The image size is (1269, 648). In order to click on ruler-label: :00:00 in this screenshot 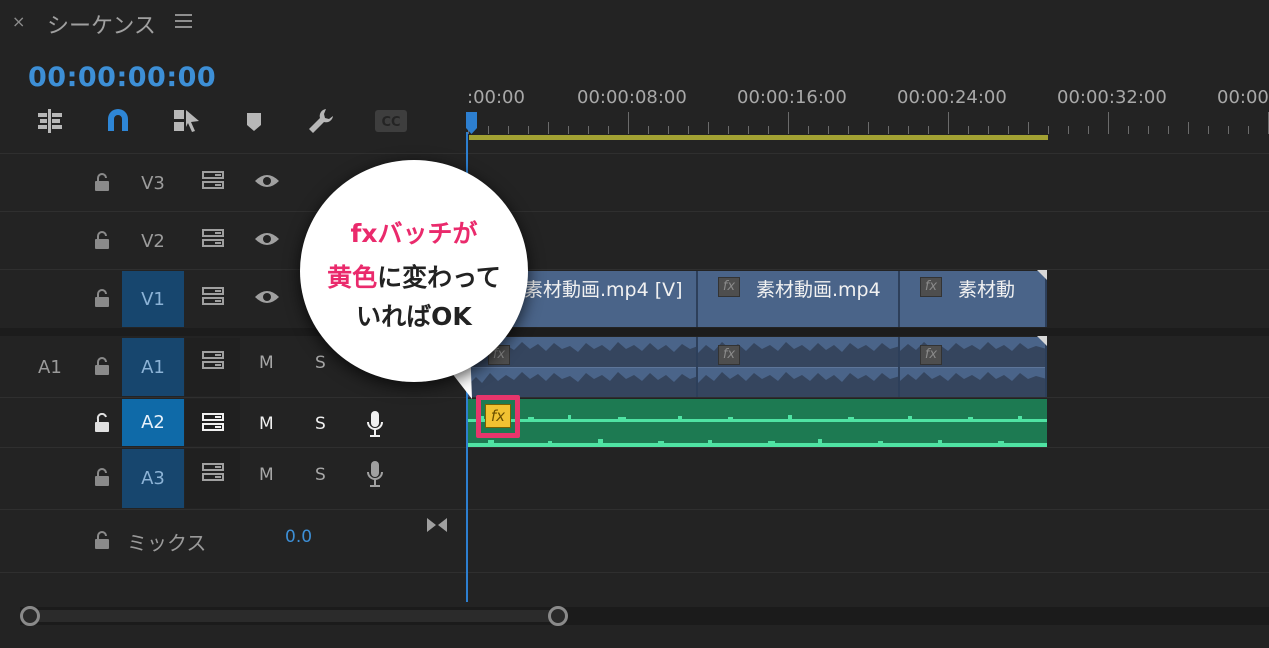, I will do `click(496, 97)`.